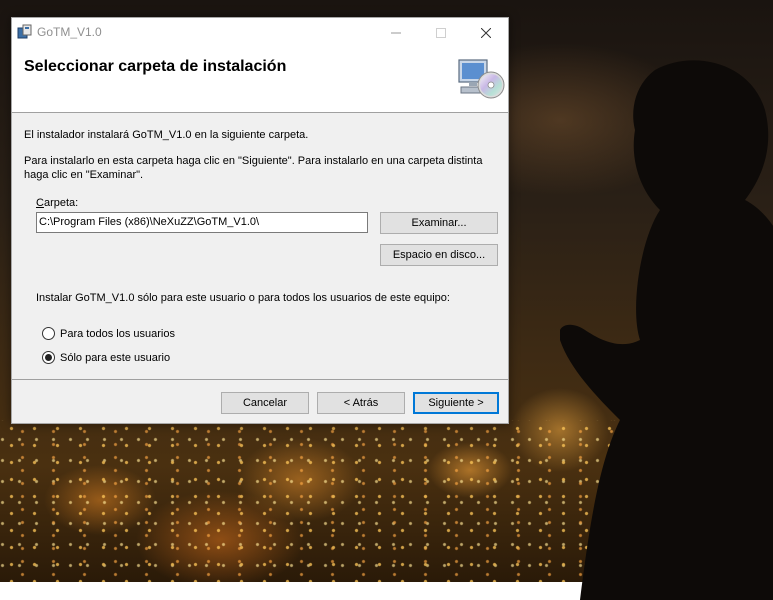  I want to click on radio-this-user-label: Sólo para este usuario, so click(115, 357).